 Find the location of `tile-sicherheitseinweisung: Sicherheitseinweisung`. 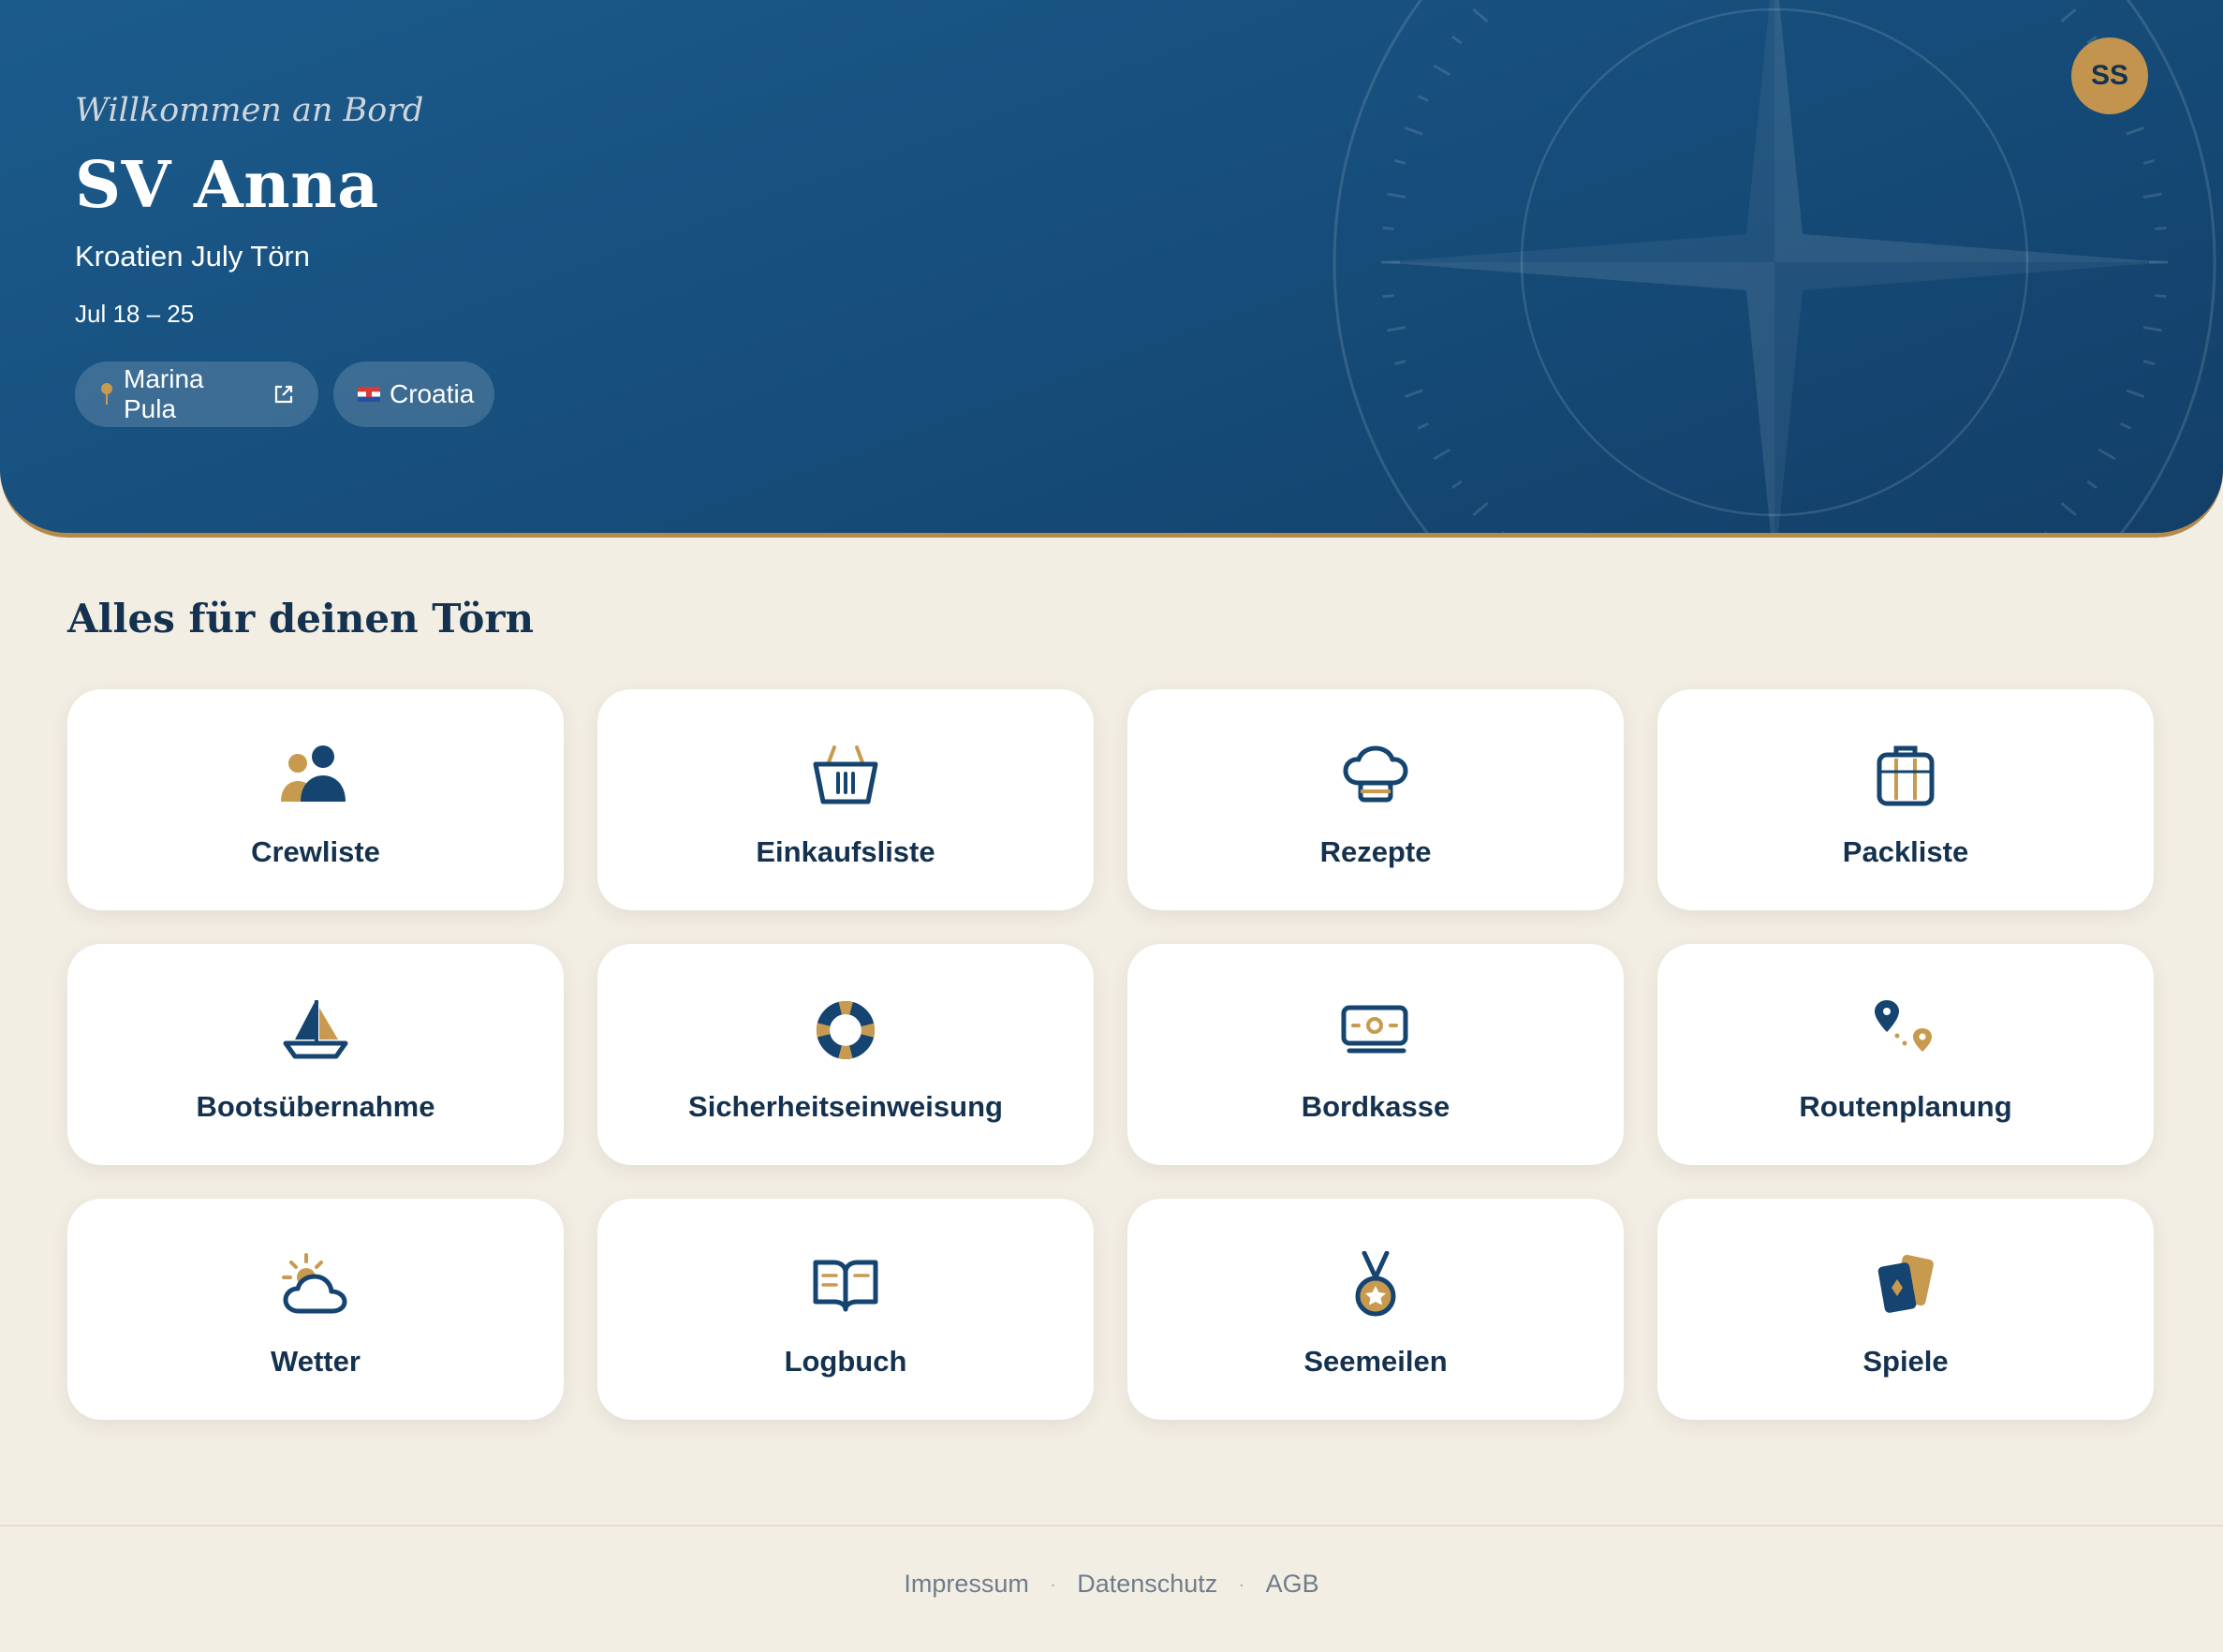

tile-sicherheitseinweisung: Sicherheitseinweisung is located at coordinates (846, 1055).